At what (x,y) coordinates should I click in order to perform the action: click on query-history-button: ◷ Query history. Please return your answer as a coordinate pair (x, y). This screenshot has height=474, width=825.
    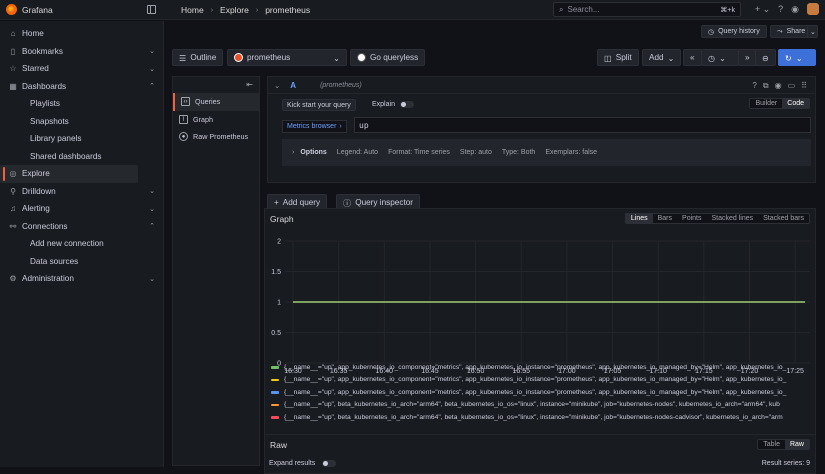
    Looking at the image, I should click on (734, 31).